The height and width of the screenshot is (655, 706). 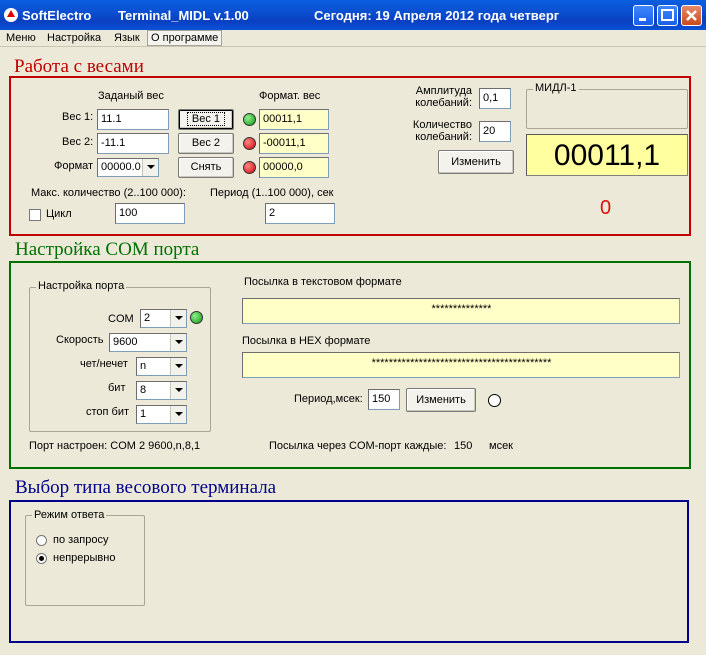 I want to click on weight1-input: 11.1, so click(x=133, y=119).